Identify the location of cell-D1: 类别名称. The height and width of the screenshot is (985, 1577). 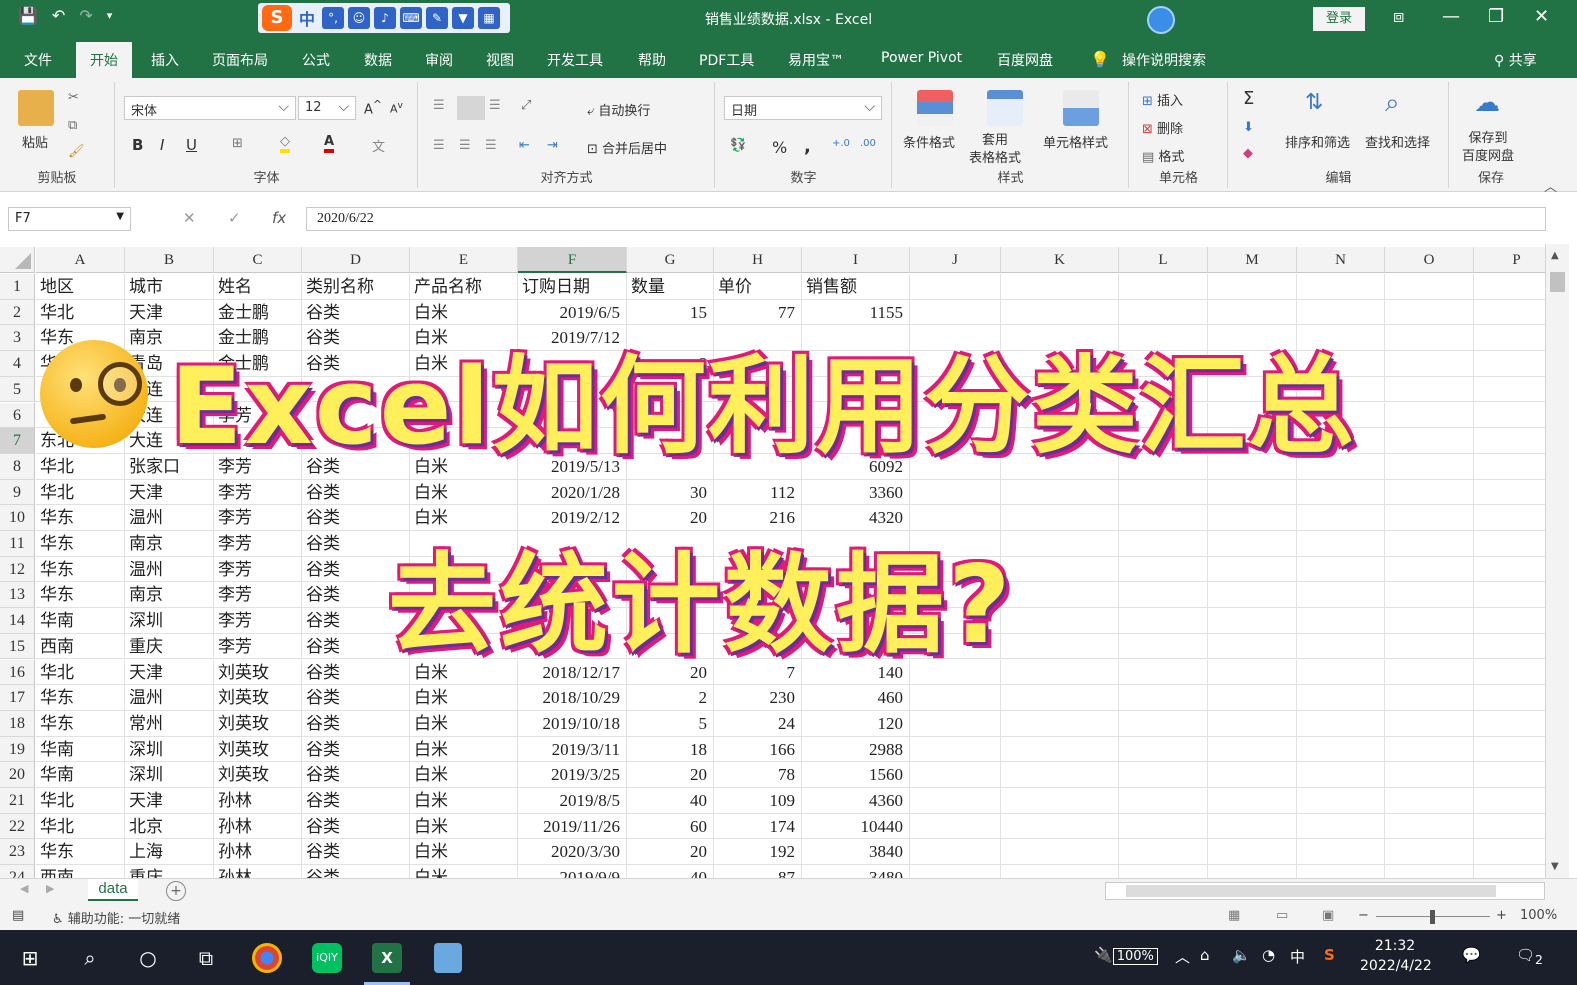
(356, 287).